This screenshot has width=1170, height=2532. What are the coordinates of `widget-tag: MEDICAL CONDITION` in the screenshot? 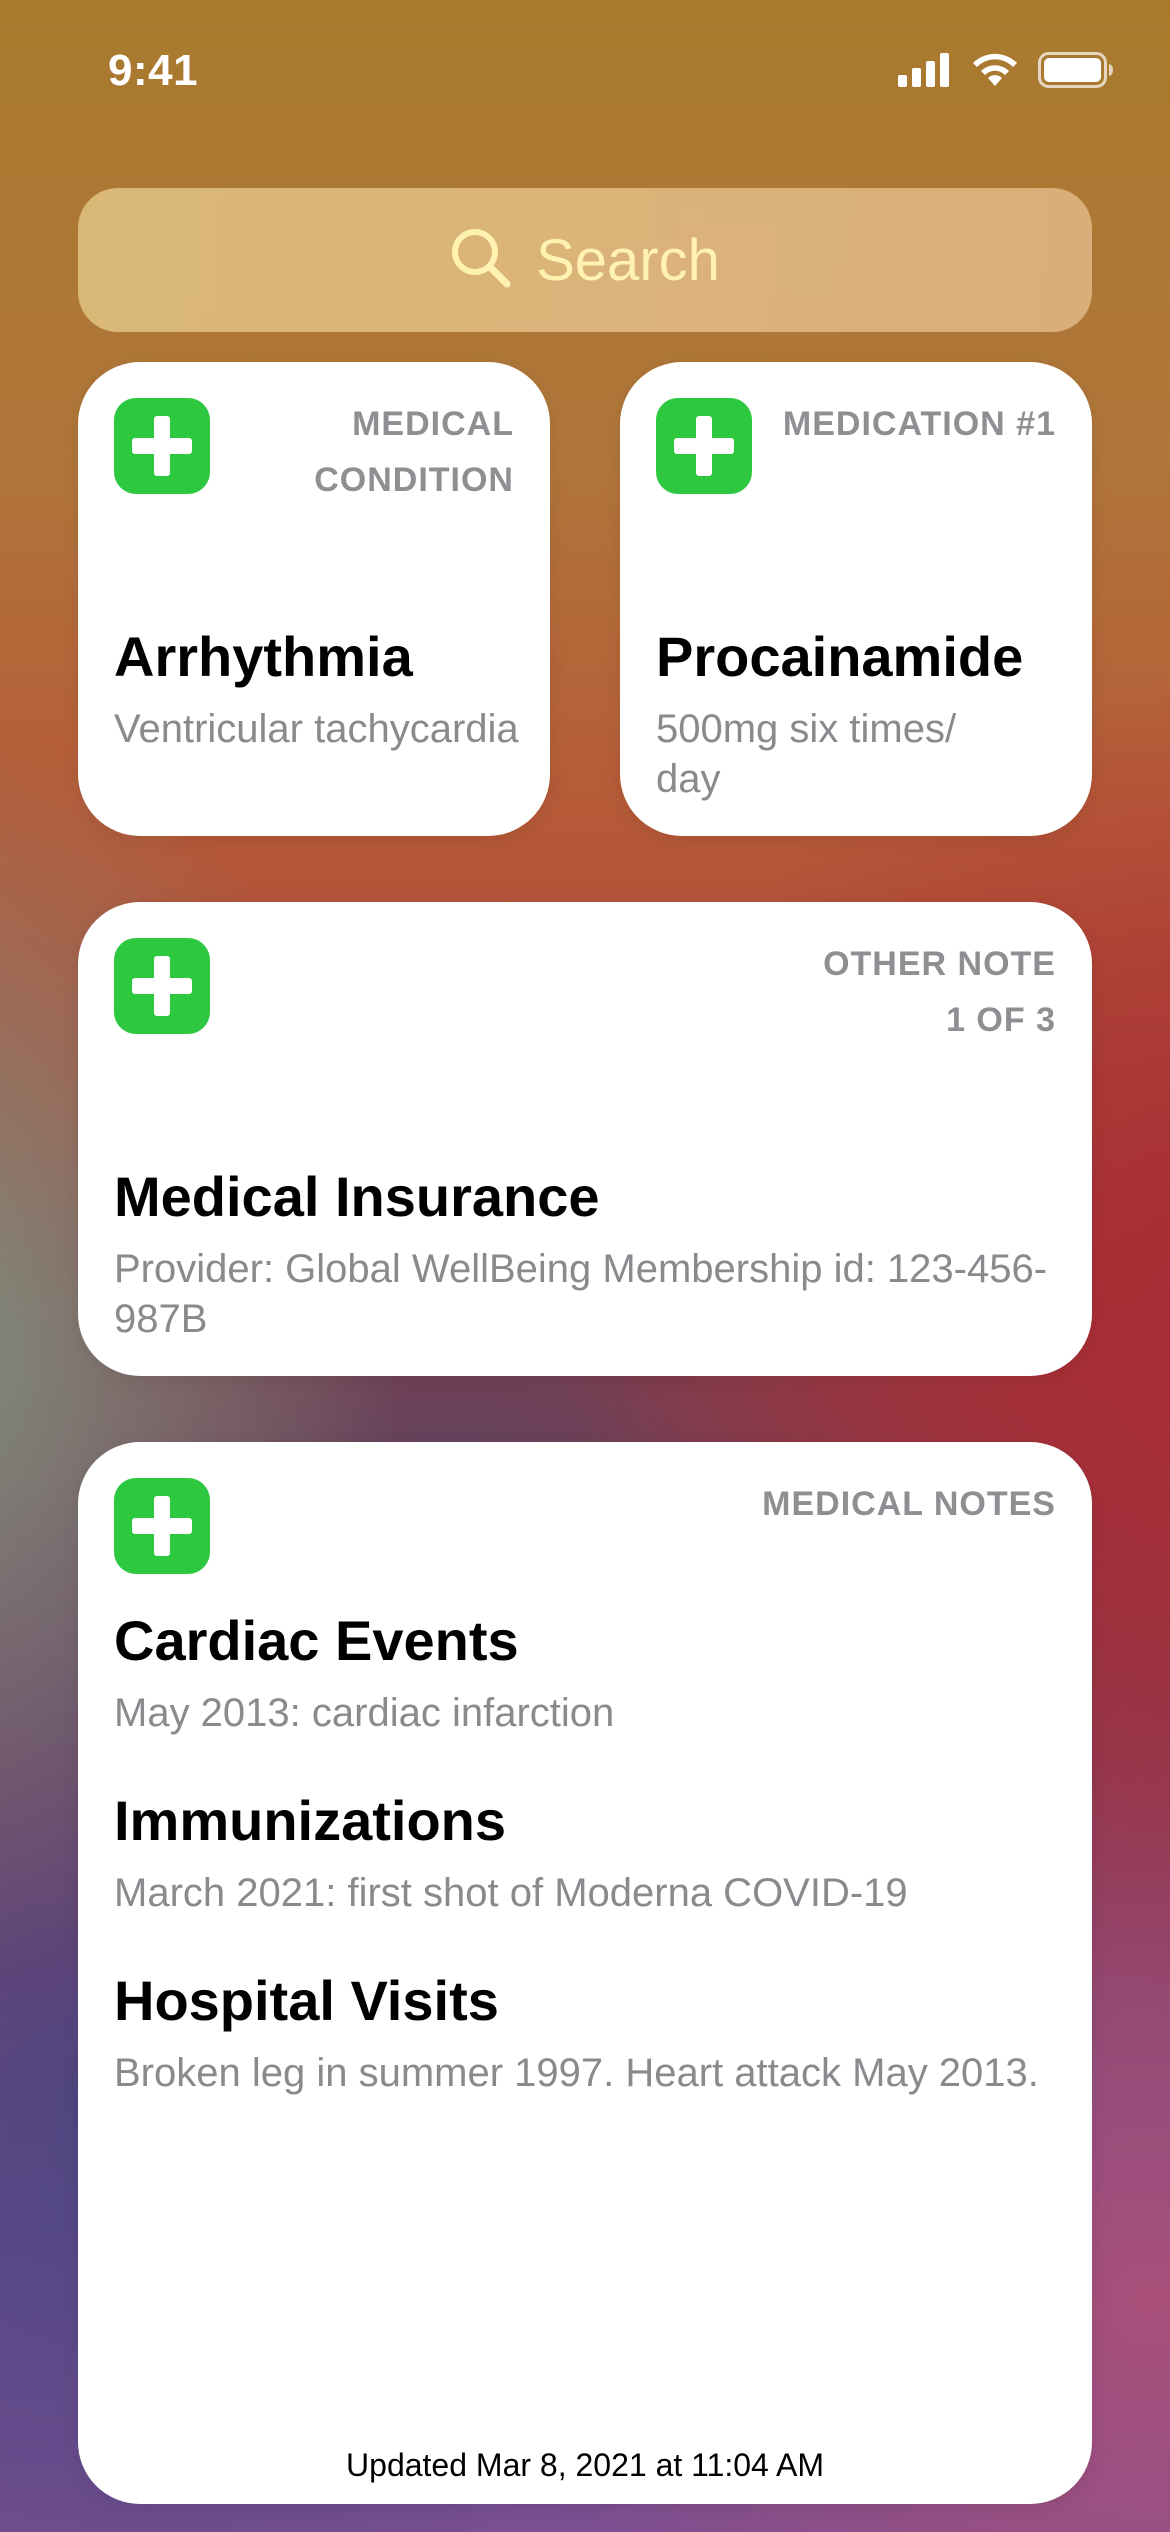 It's located at (414, 452).